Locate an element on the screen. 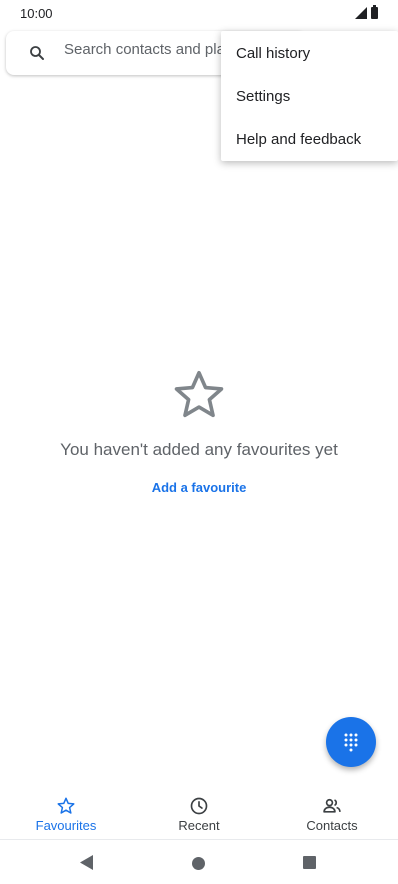 The height and width of the screenshot is (884, 398). tab-contacts-label: Contacts is located at coordinates (332, 825).